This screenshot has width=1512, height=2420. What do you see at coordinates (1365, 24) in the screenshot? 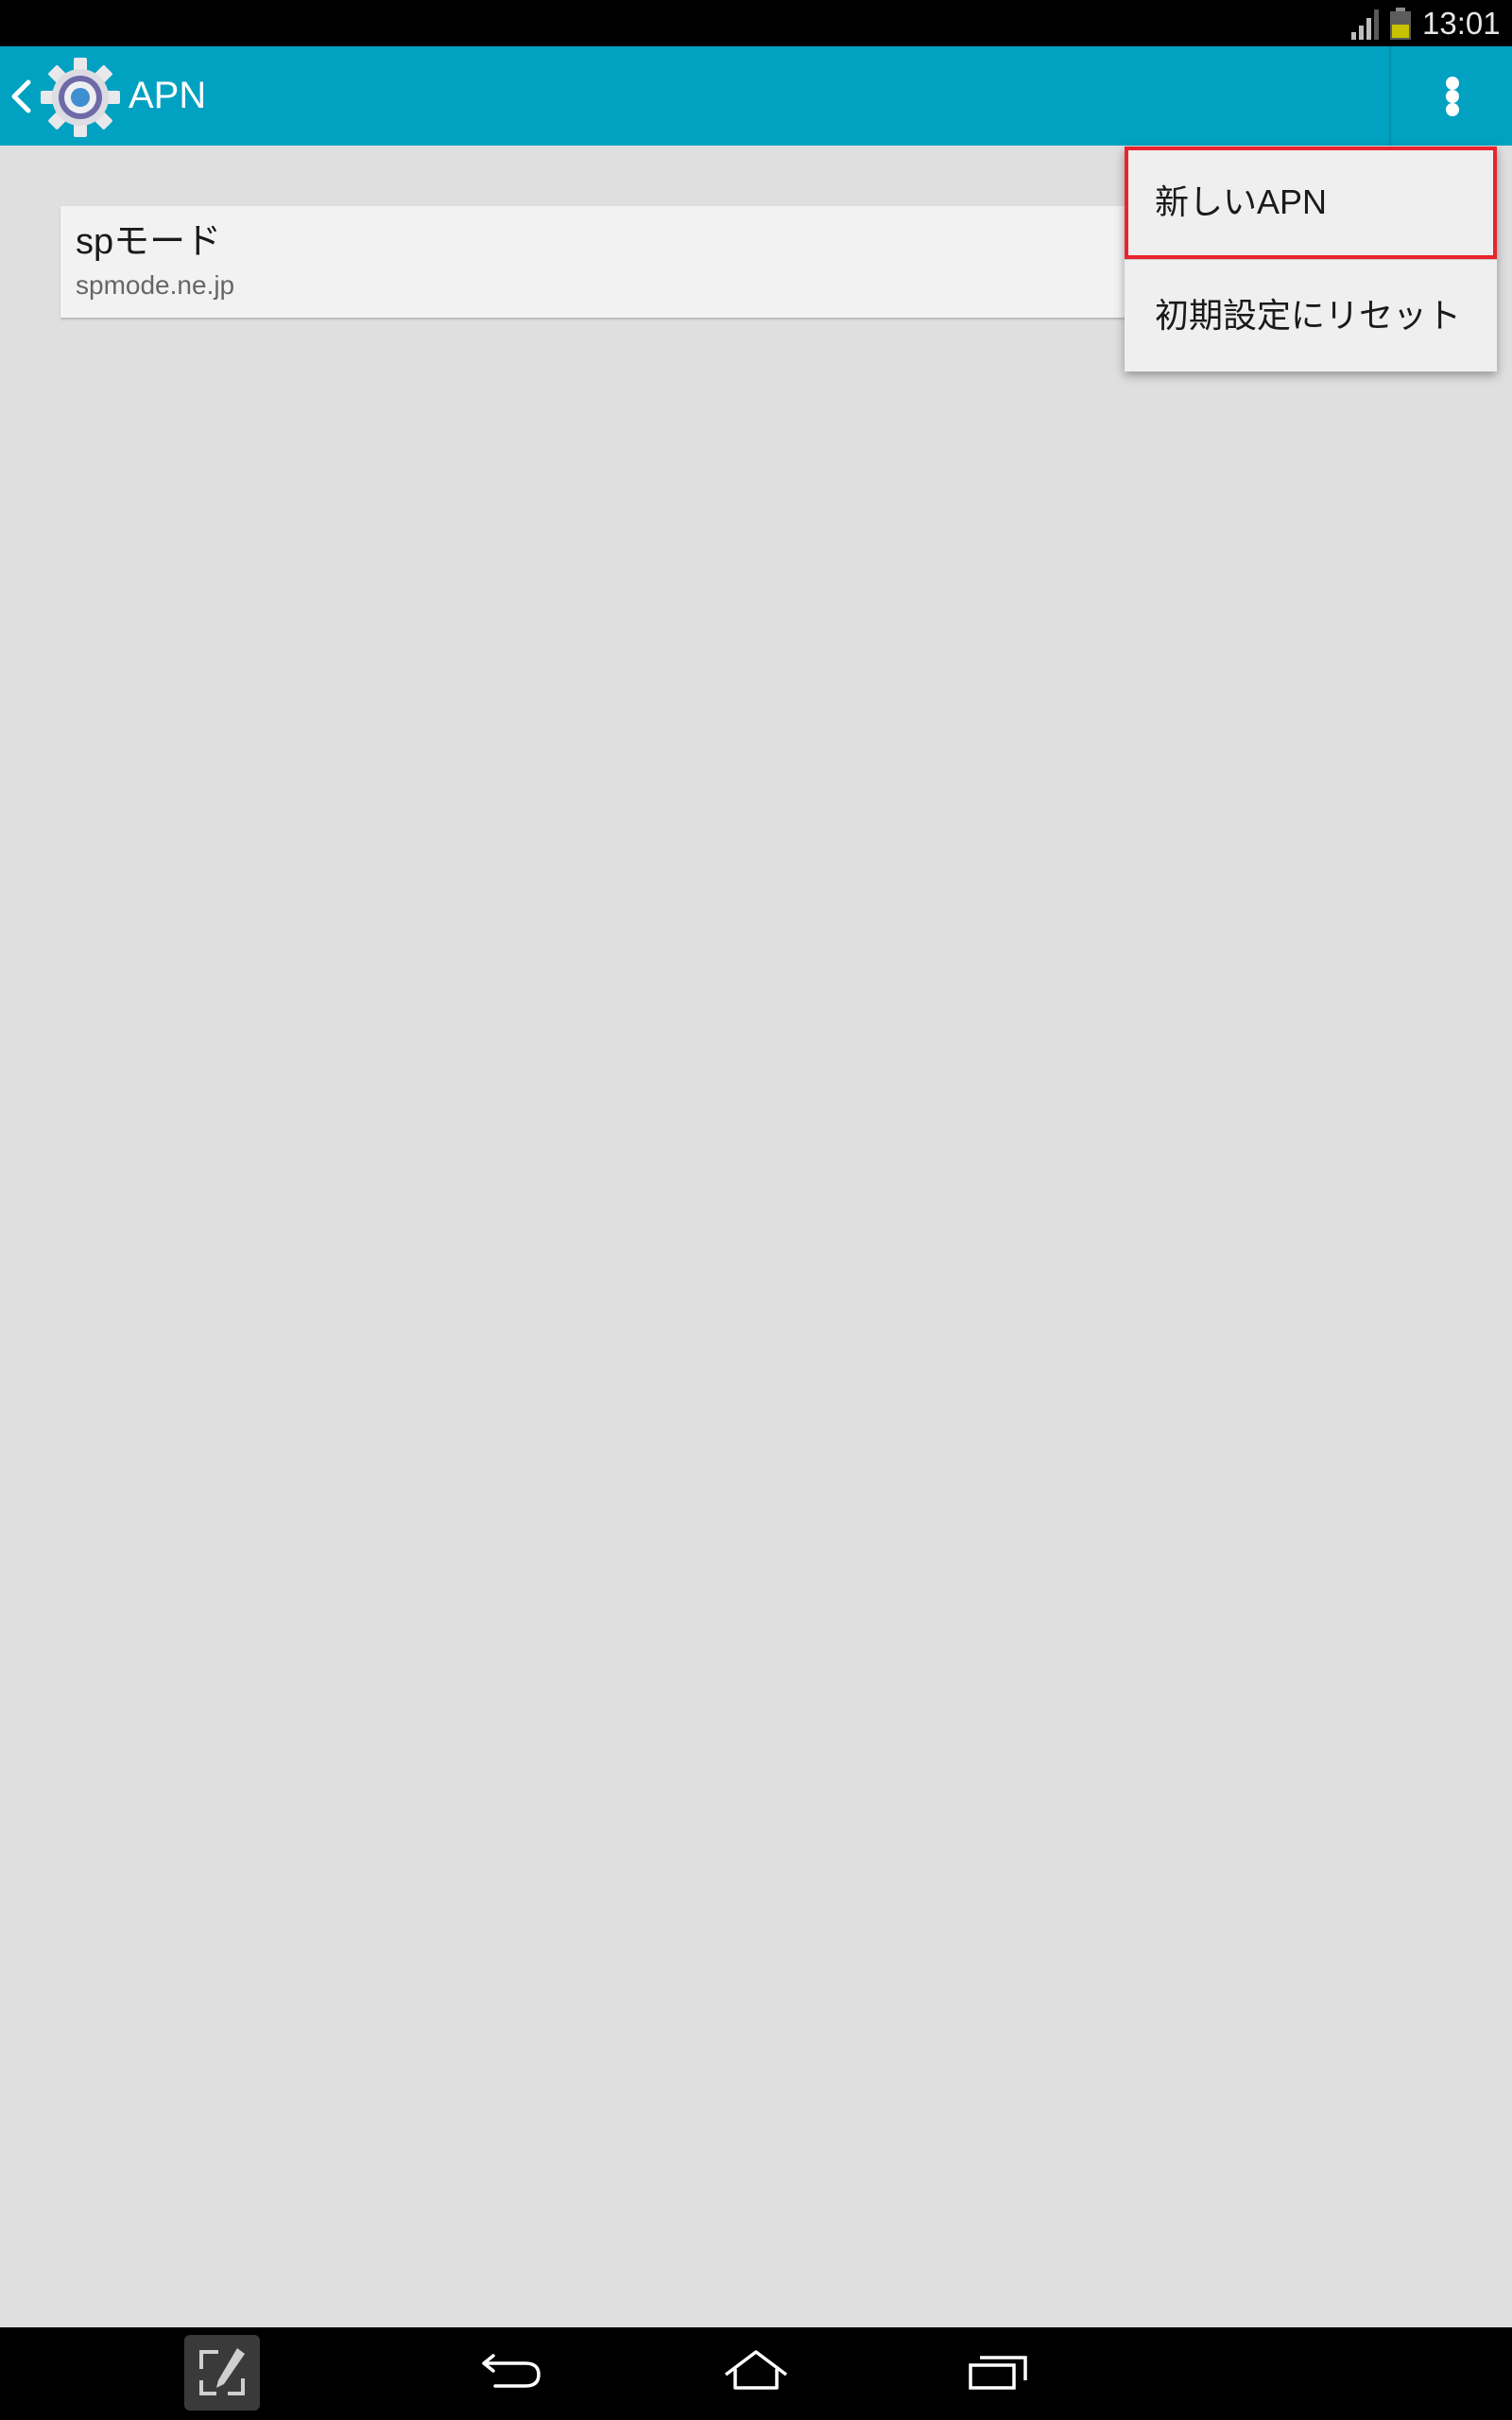
I see `signal-icon` at bounding box center [1365, 24].